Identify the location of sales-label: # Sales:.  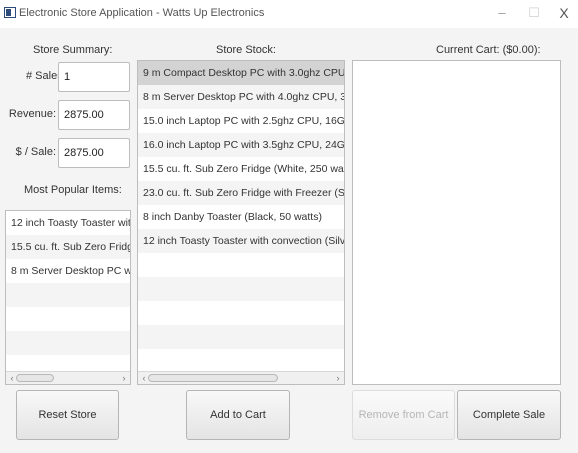
(46, 76).